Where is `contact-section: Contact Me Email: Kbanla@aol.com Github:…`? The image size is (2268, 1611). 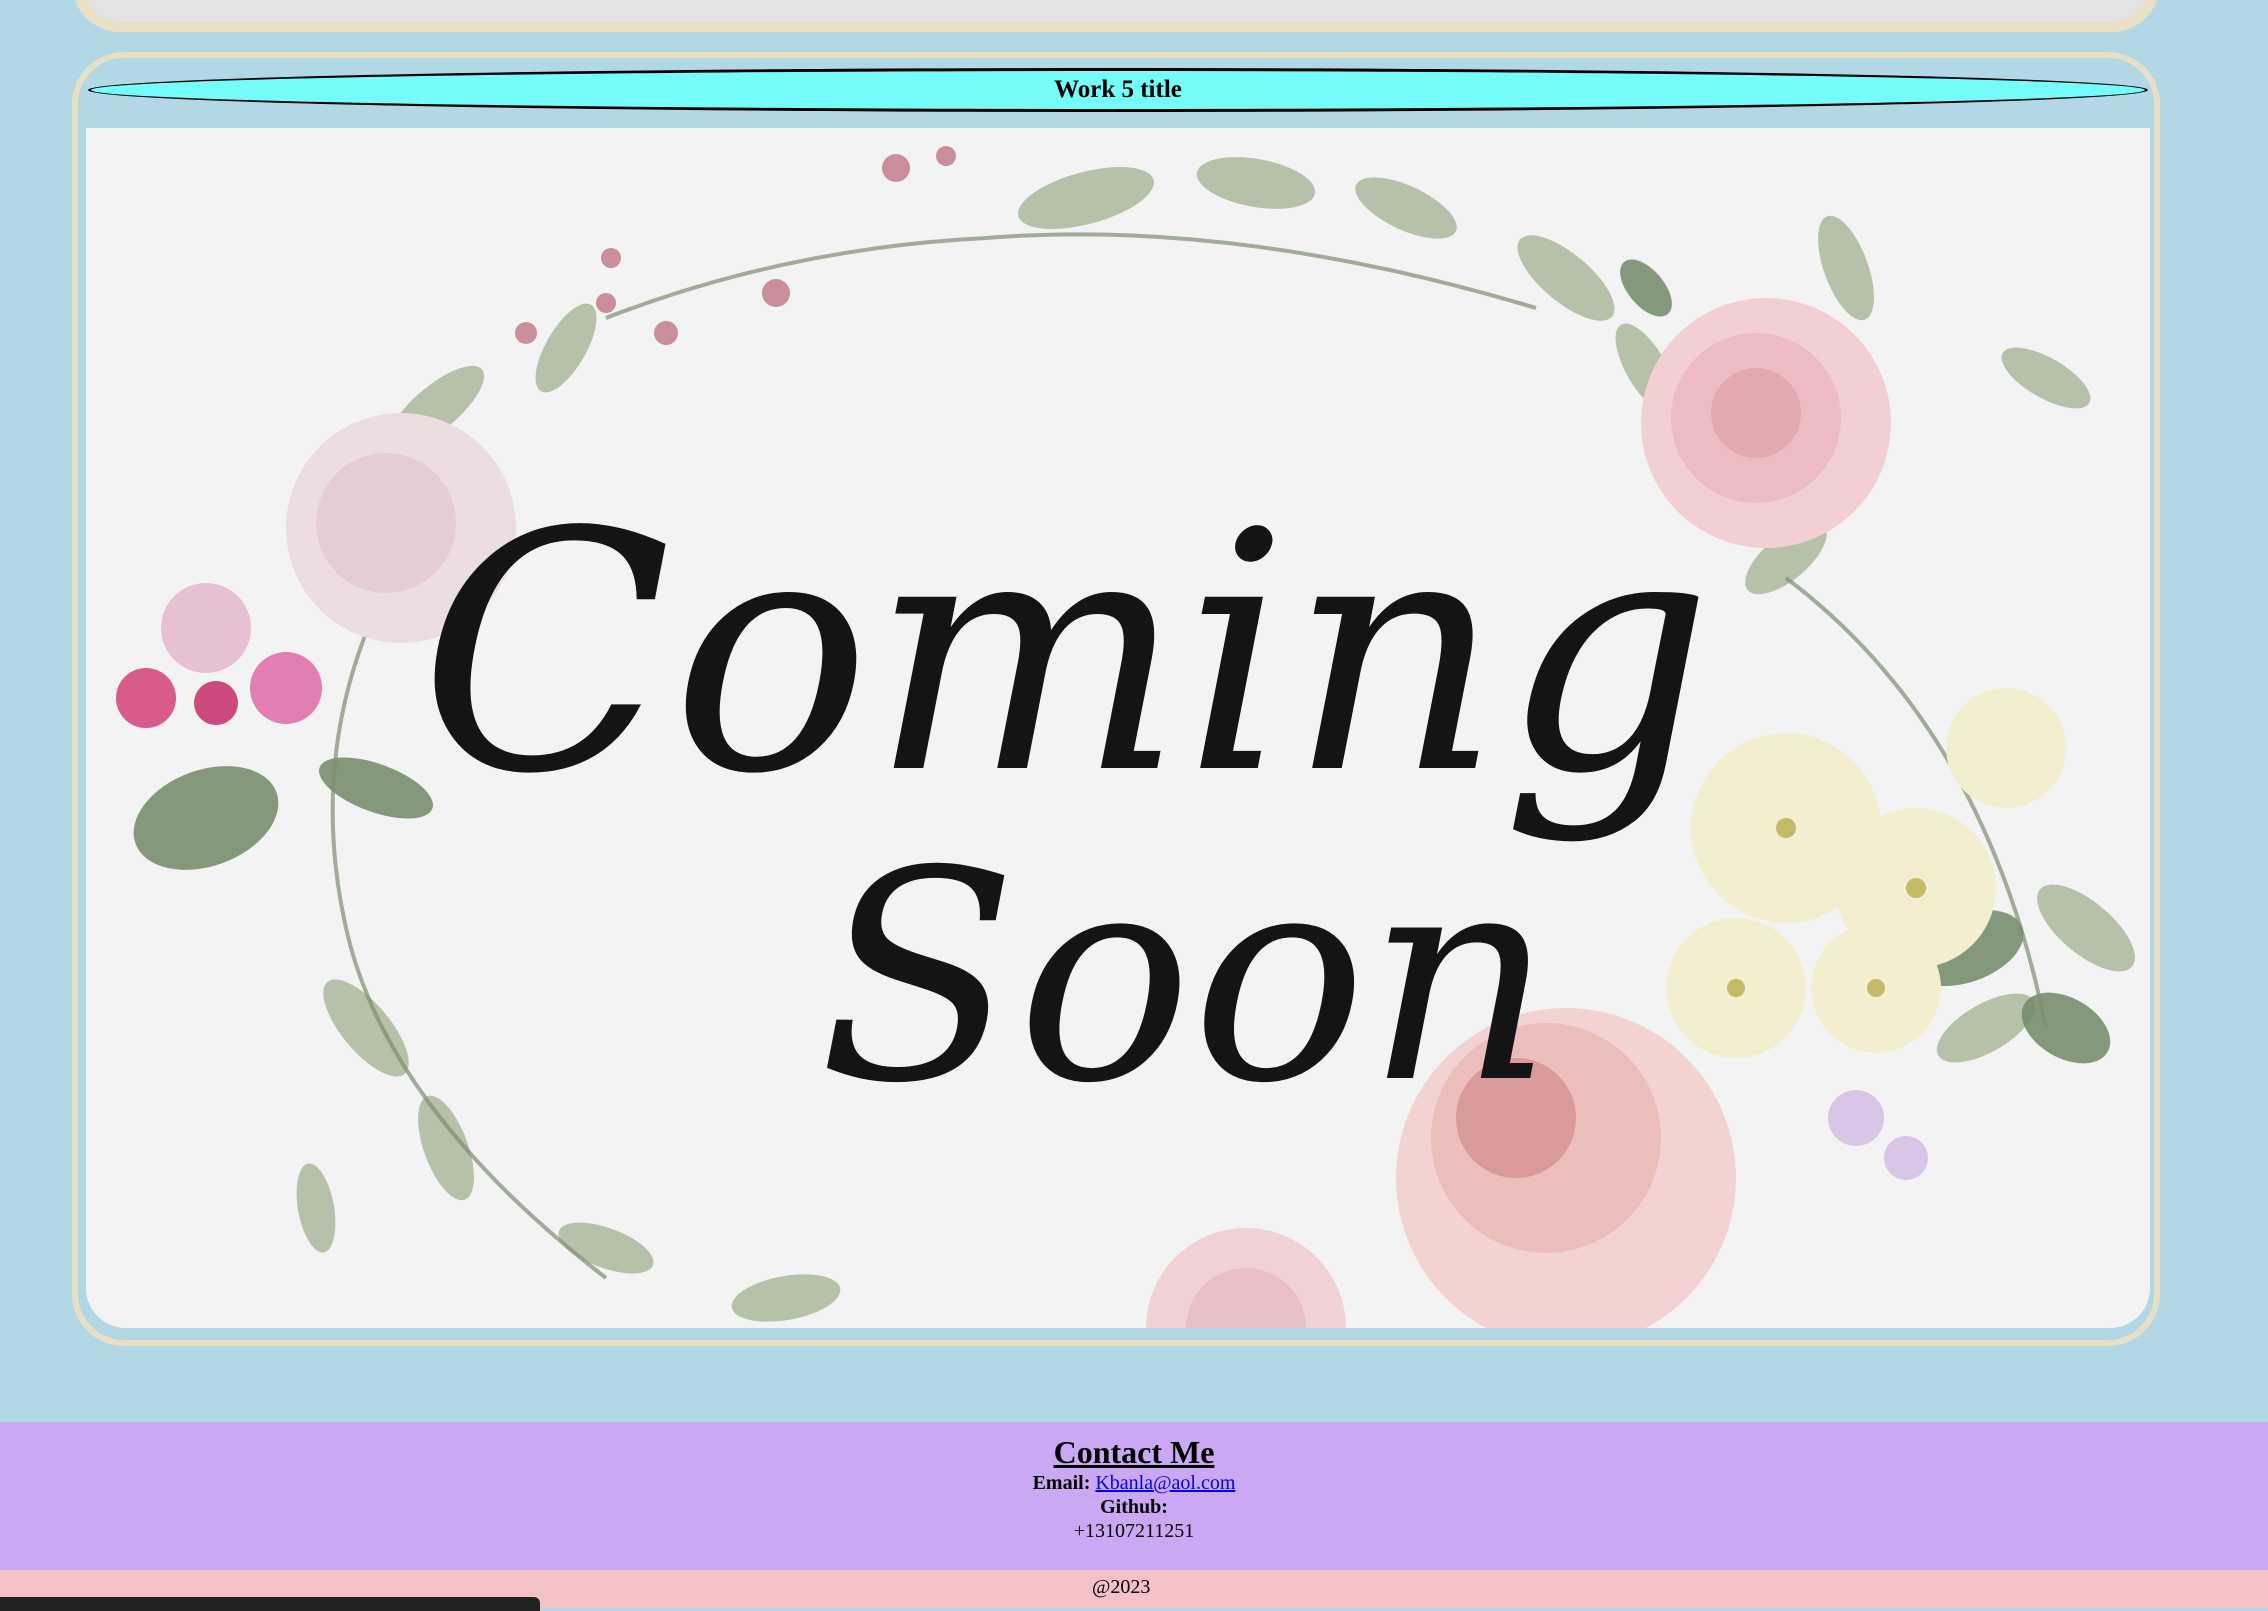 contact-section: Contact Me Email: Kbanla@aol.com Github:… is located at coordinates (1134, 1496).